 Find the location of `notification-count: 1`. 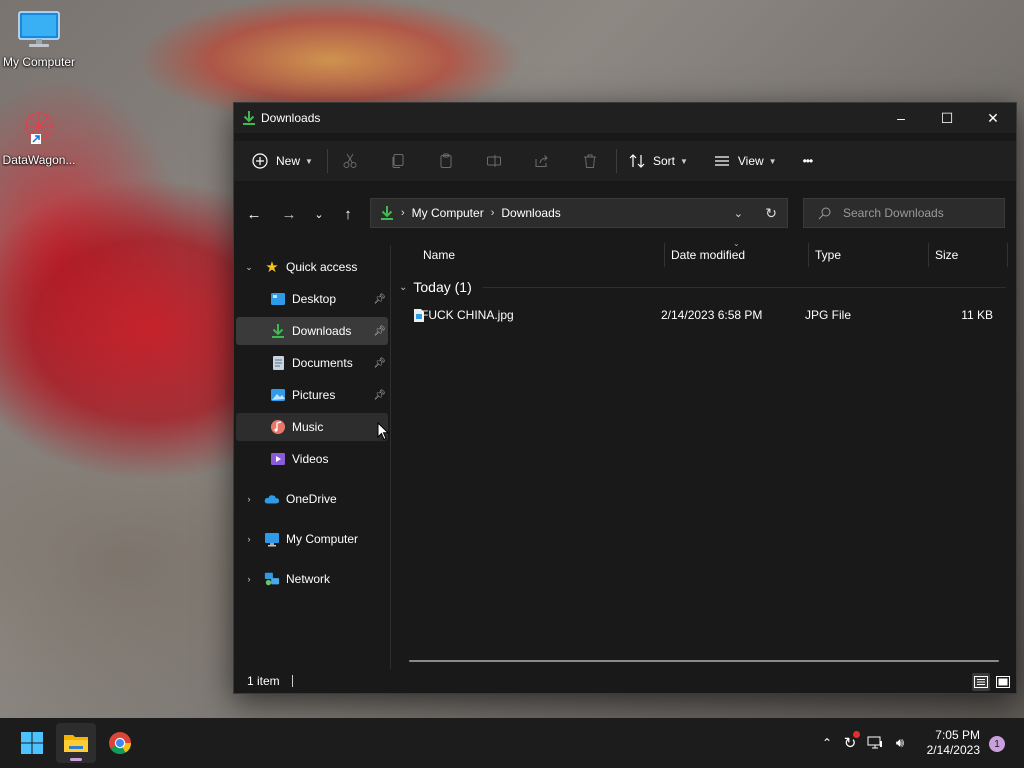

notification-count: 1 is located at coordinates (997, 744).